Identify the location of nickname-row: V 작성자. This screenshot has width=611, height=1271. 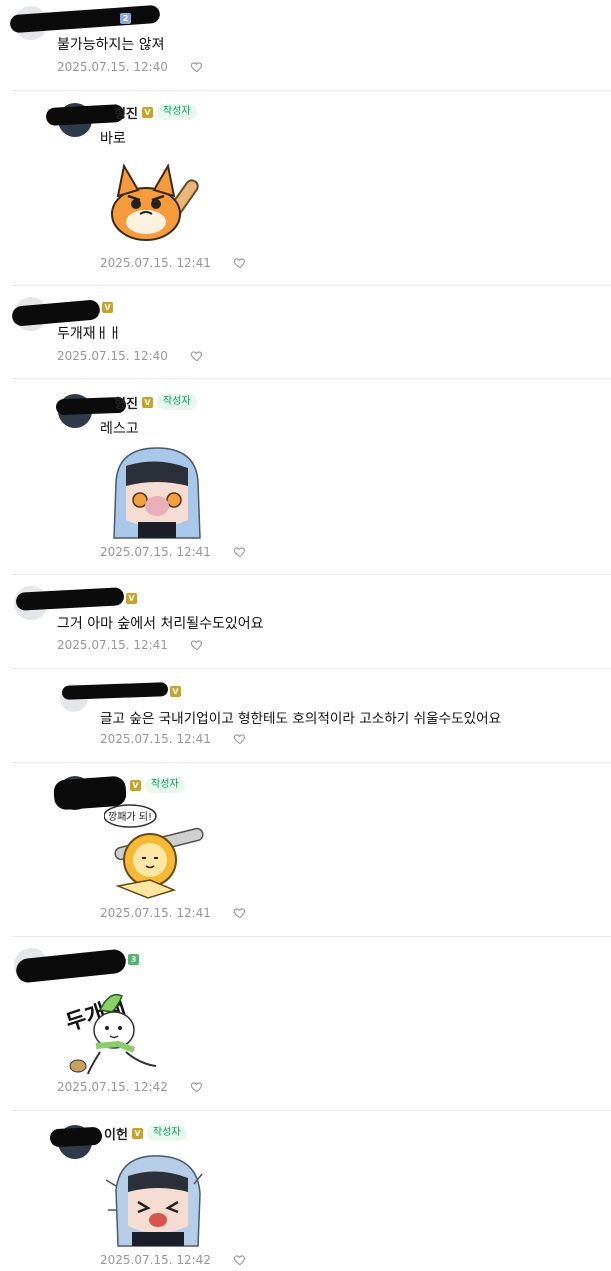
(157, 785).